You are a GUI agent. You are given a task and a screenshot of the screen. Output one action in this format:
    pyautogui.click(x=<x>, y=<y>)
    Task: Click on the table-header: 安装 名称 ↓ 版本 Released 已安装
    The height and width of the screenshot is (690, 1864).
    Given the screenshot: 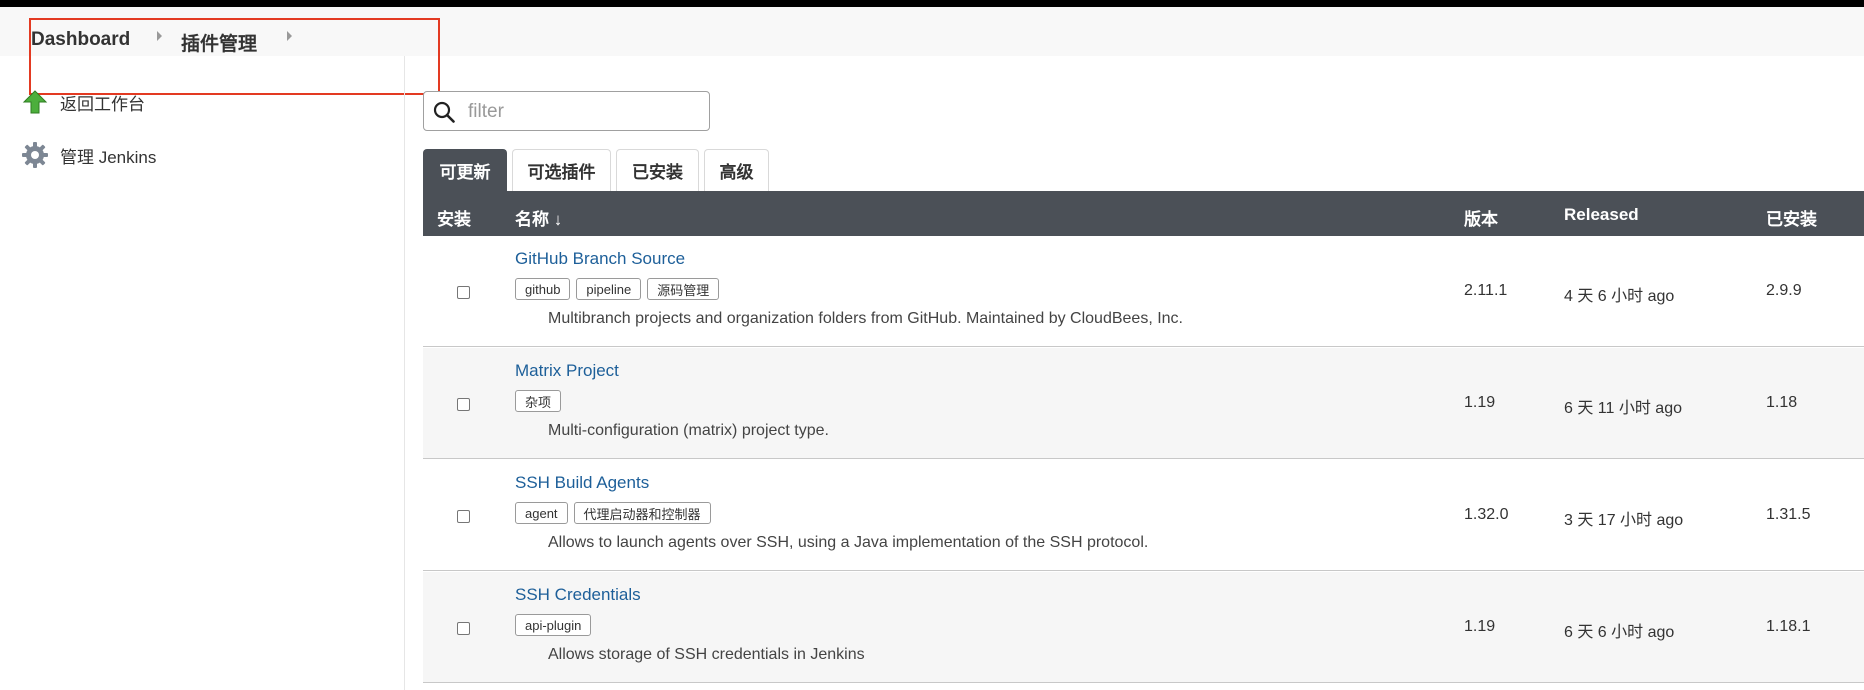 What is the action you would take?
    pyautogui.click(x=1143, y=213)
    